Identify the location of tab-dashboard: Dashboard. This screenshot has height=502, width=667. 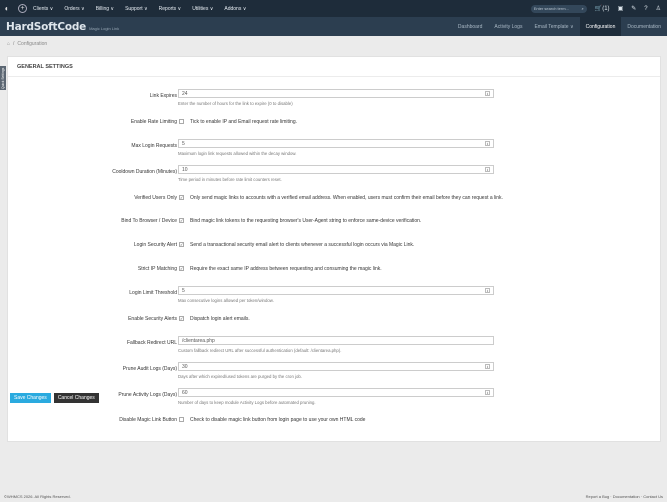
(470, 26).